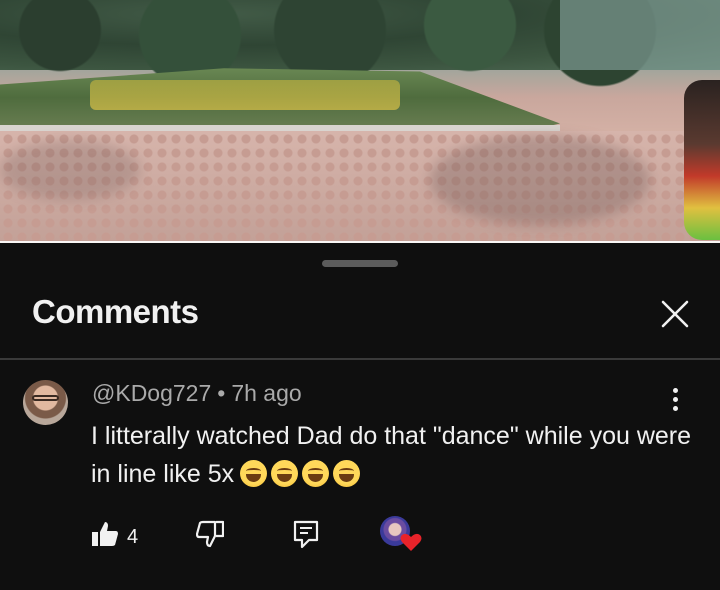 The image size is (720, 590). What do you see at coordinates (411, 542) in the screenshot?
I see `heart-icon` at bounding box center [411, 542].